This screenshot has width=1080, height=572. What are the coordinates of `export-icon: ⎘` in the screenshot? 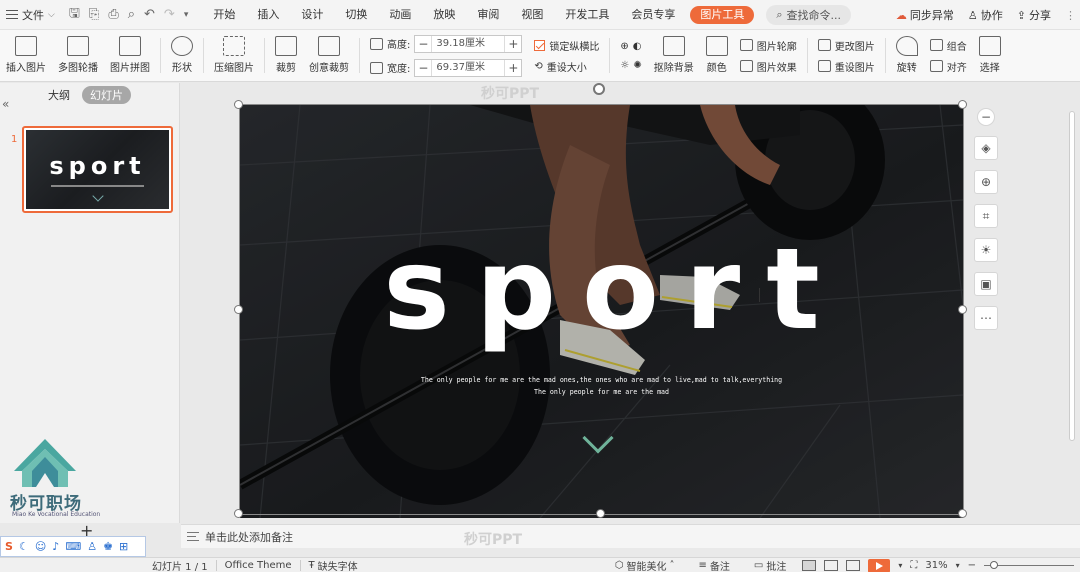 It's located at (94, 14).